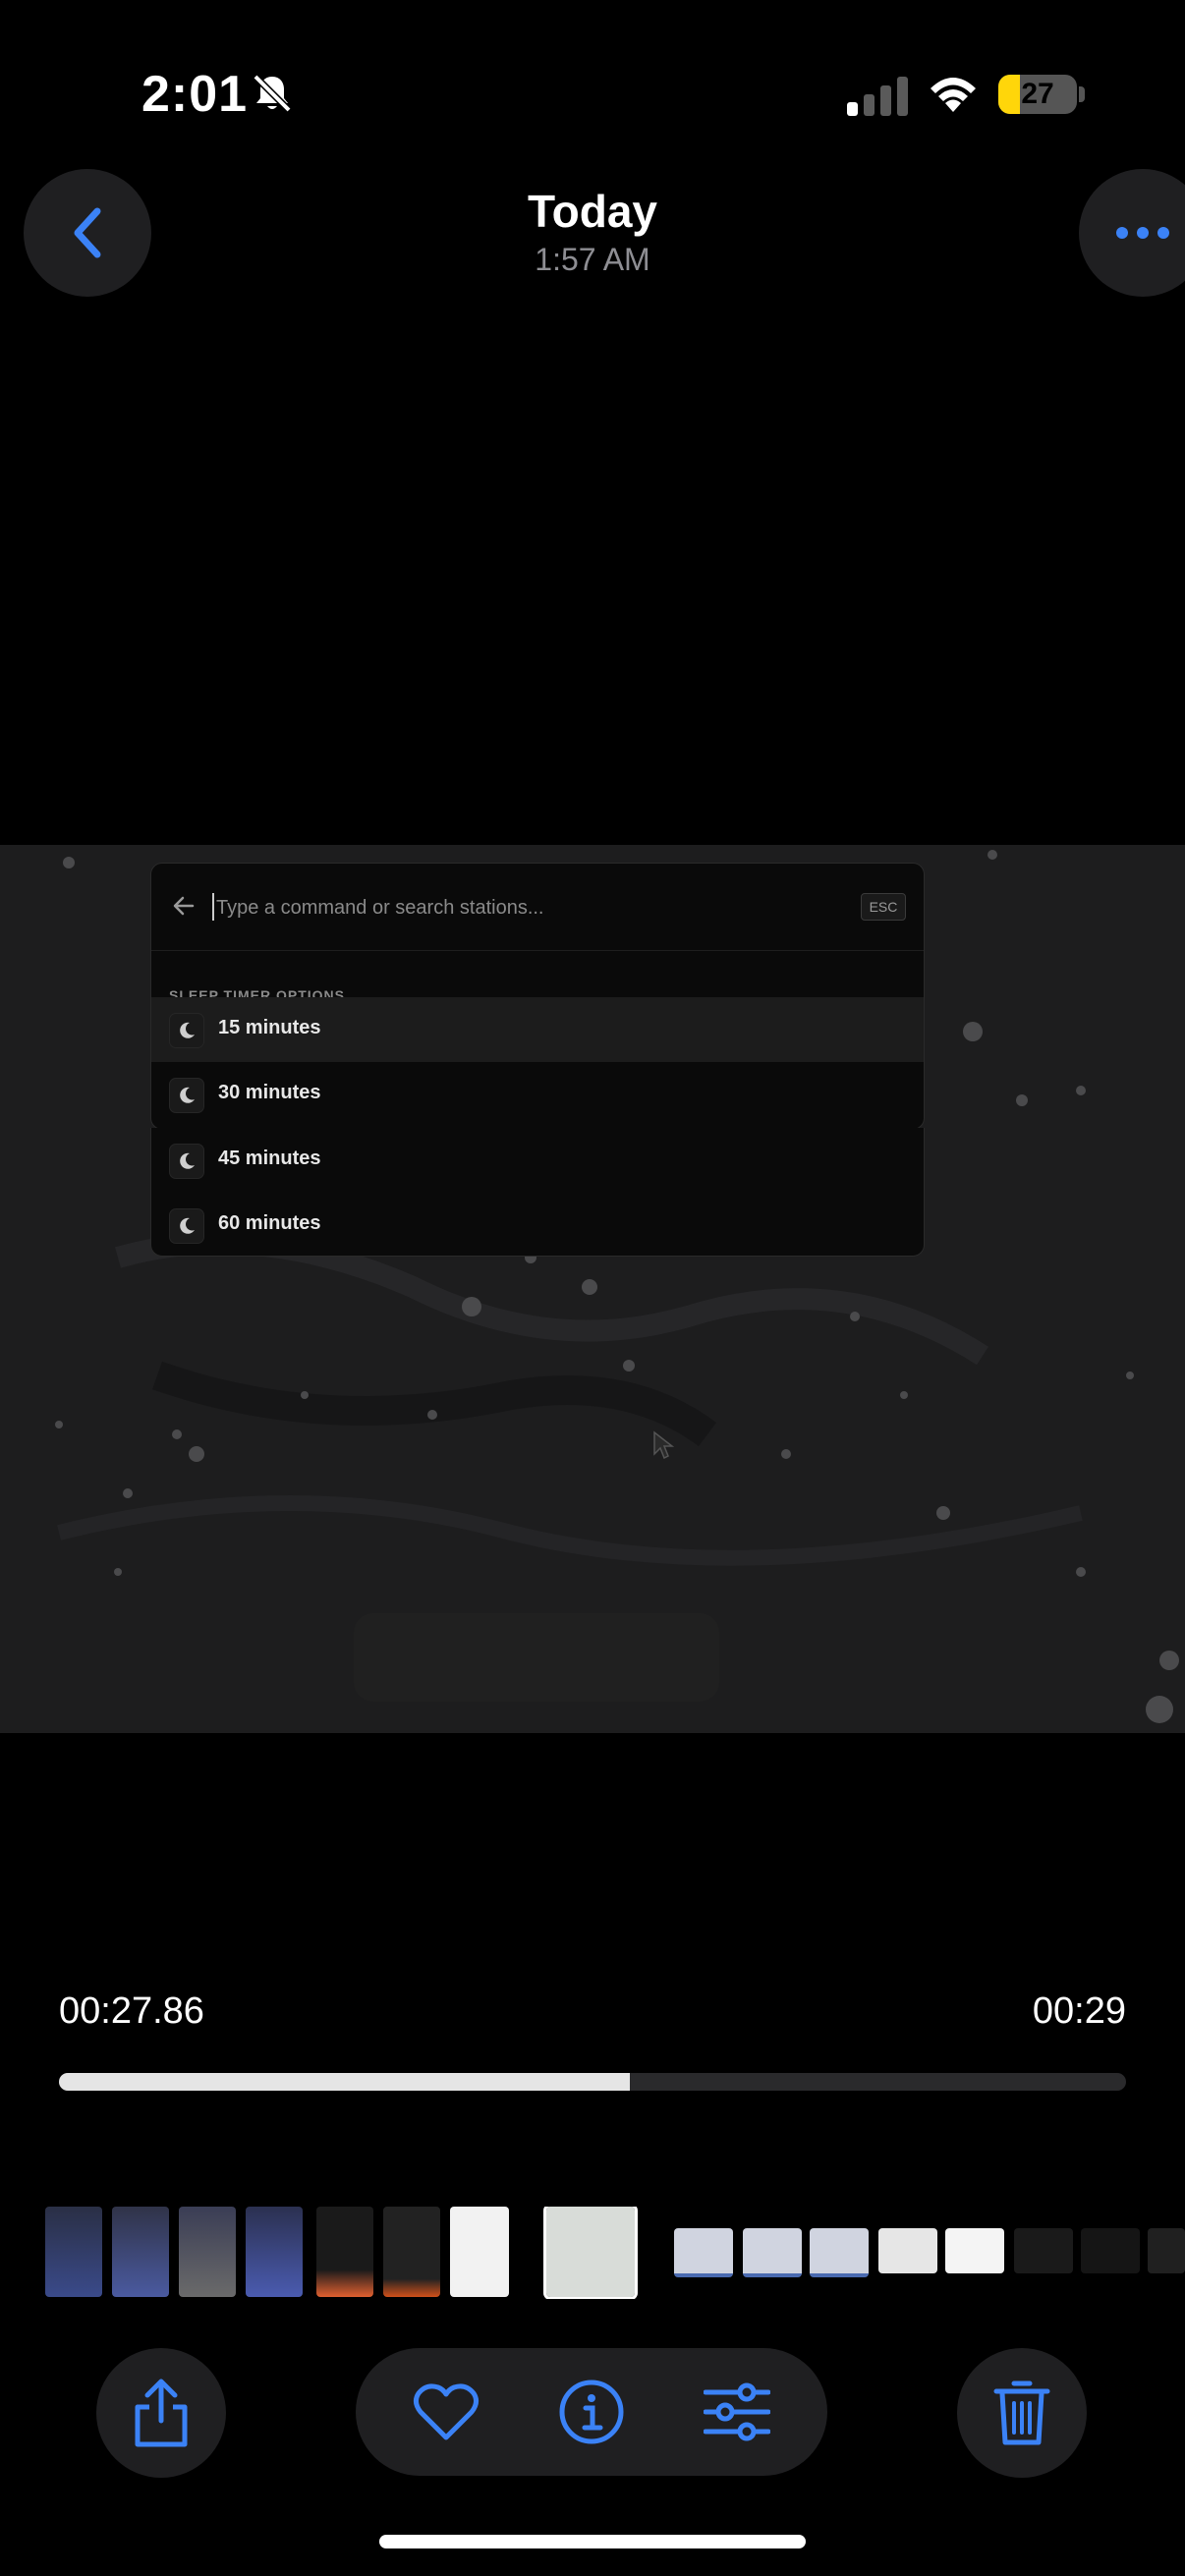 The width and height of the screenshot is (1185, 2576). I want to click on battery-icon: 27, so click(1038, 94).